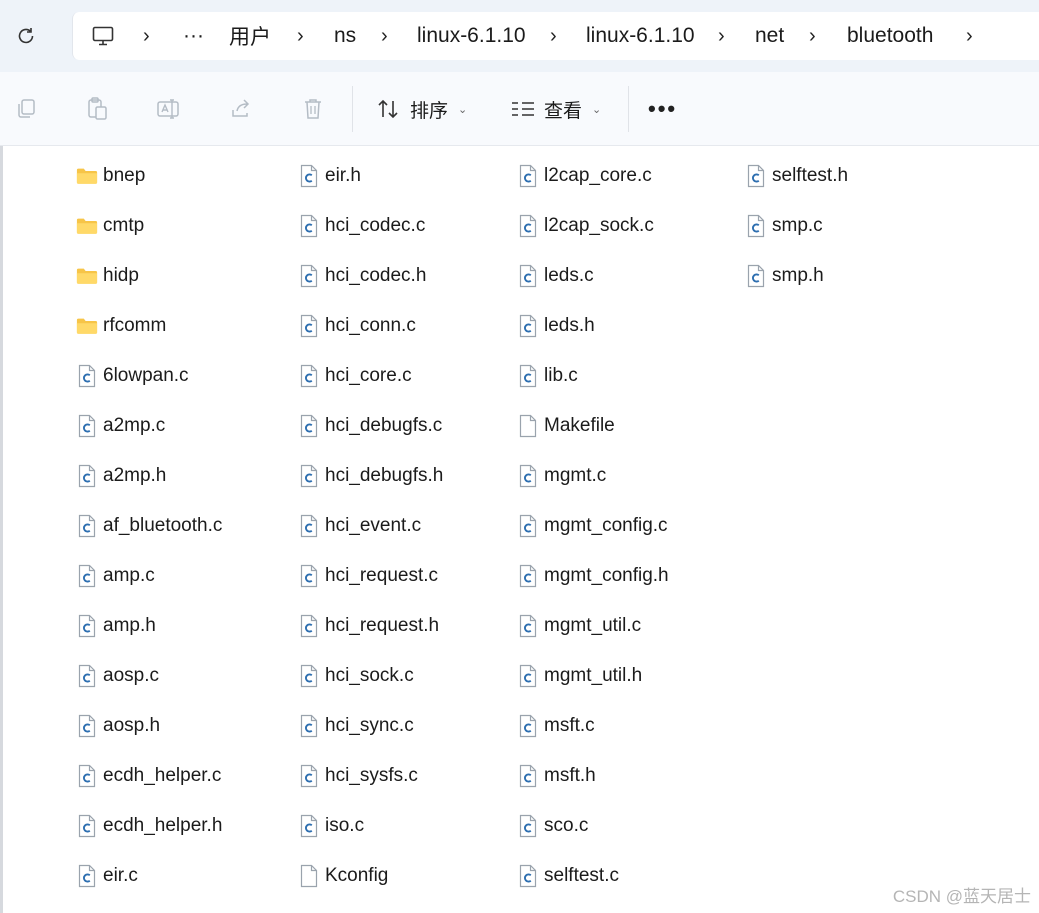 Image resolution: width=1039 pixels, height=913 pixels. I want to click on breadcrumb-item-linux-1: linux-6.1.10, so click(471, 36).